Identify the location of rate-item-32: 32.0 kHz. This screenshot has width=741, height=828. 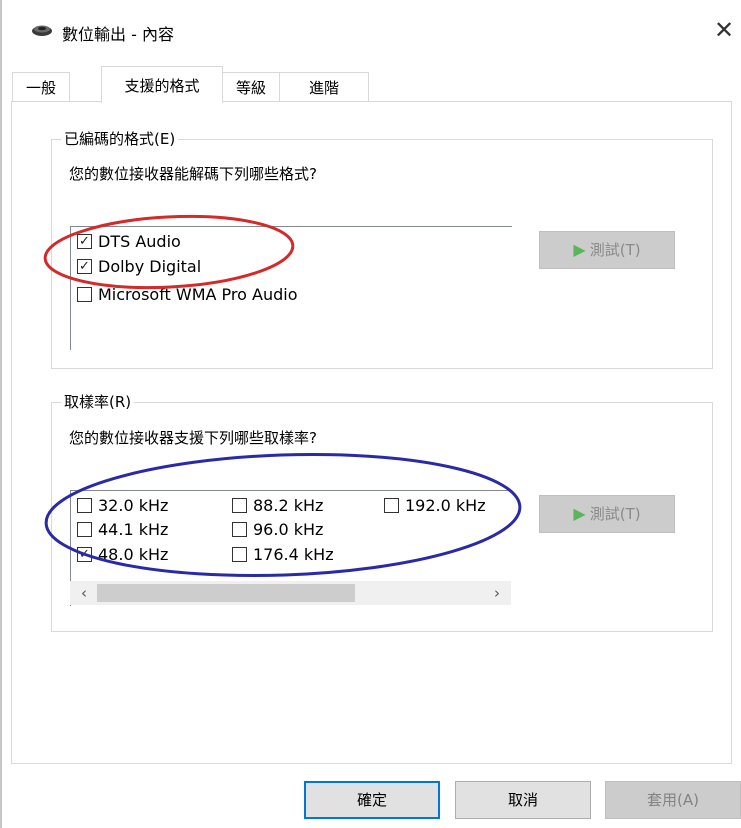
(122, 505).